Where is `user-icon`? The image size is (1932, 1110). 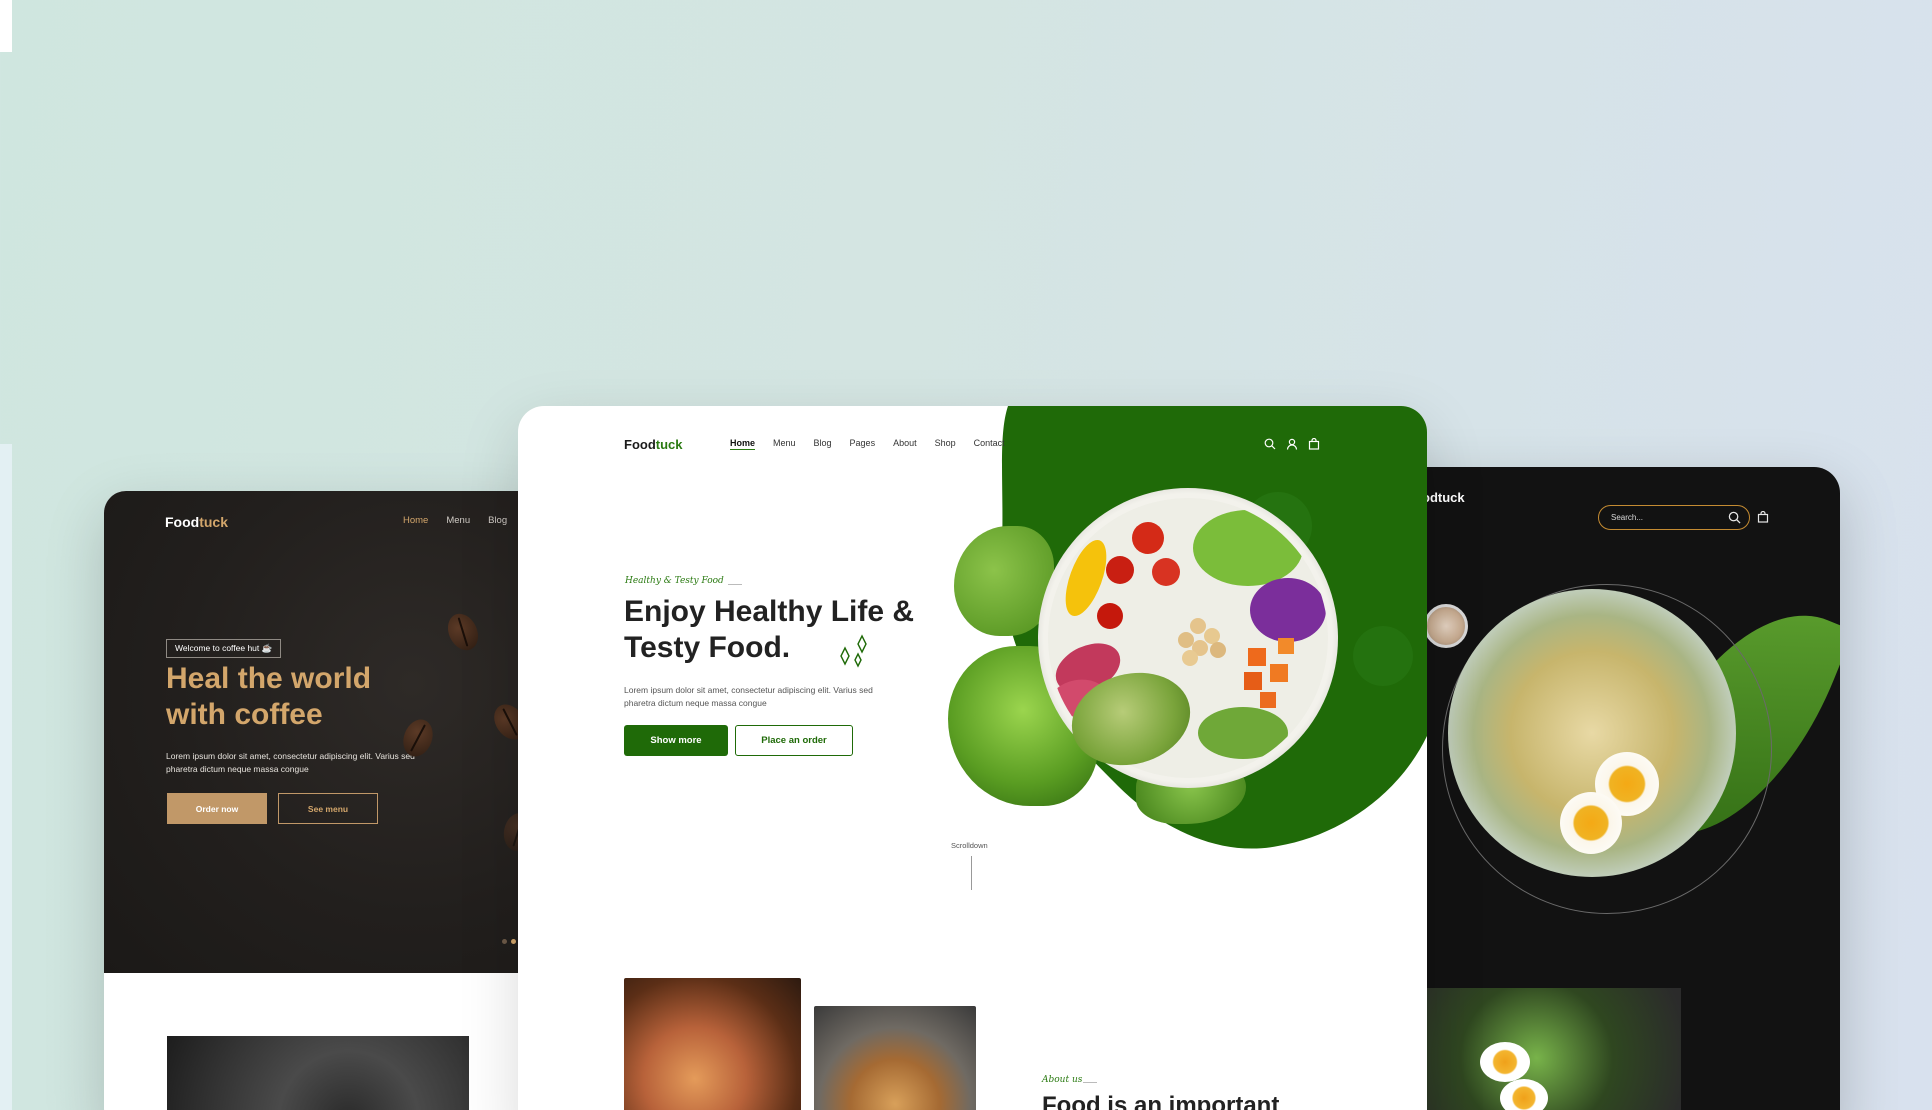
user-icon is located at coordinates (1292, 444).